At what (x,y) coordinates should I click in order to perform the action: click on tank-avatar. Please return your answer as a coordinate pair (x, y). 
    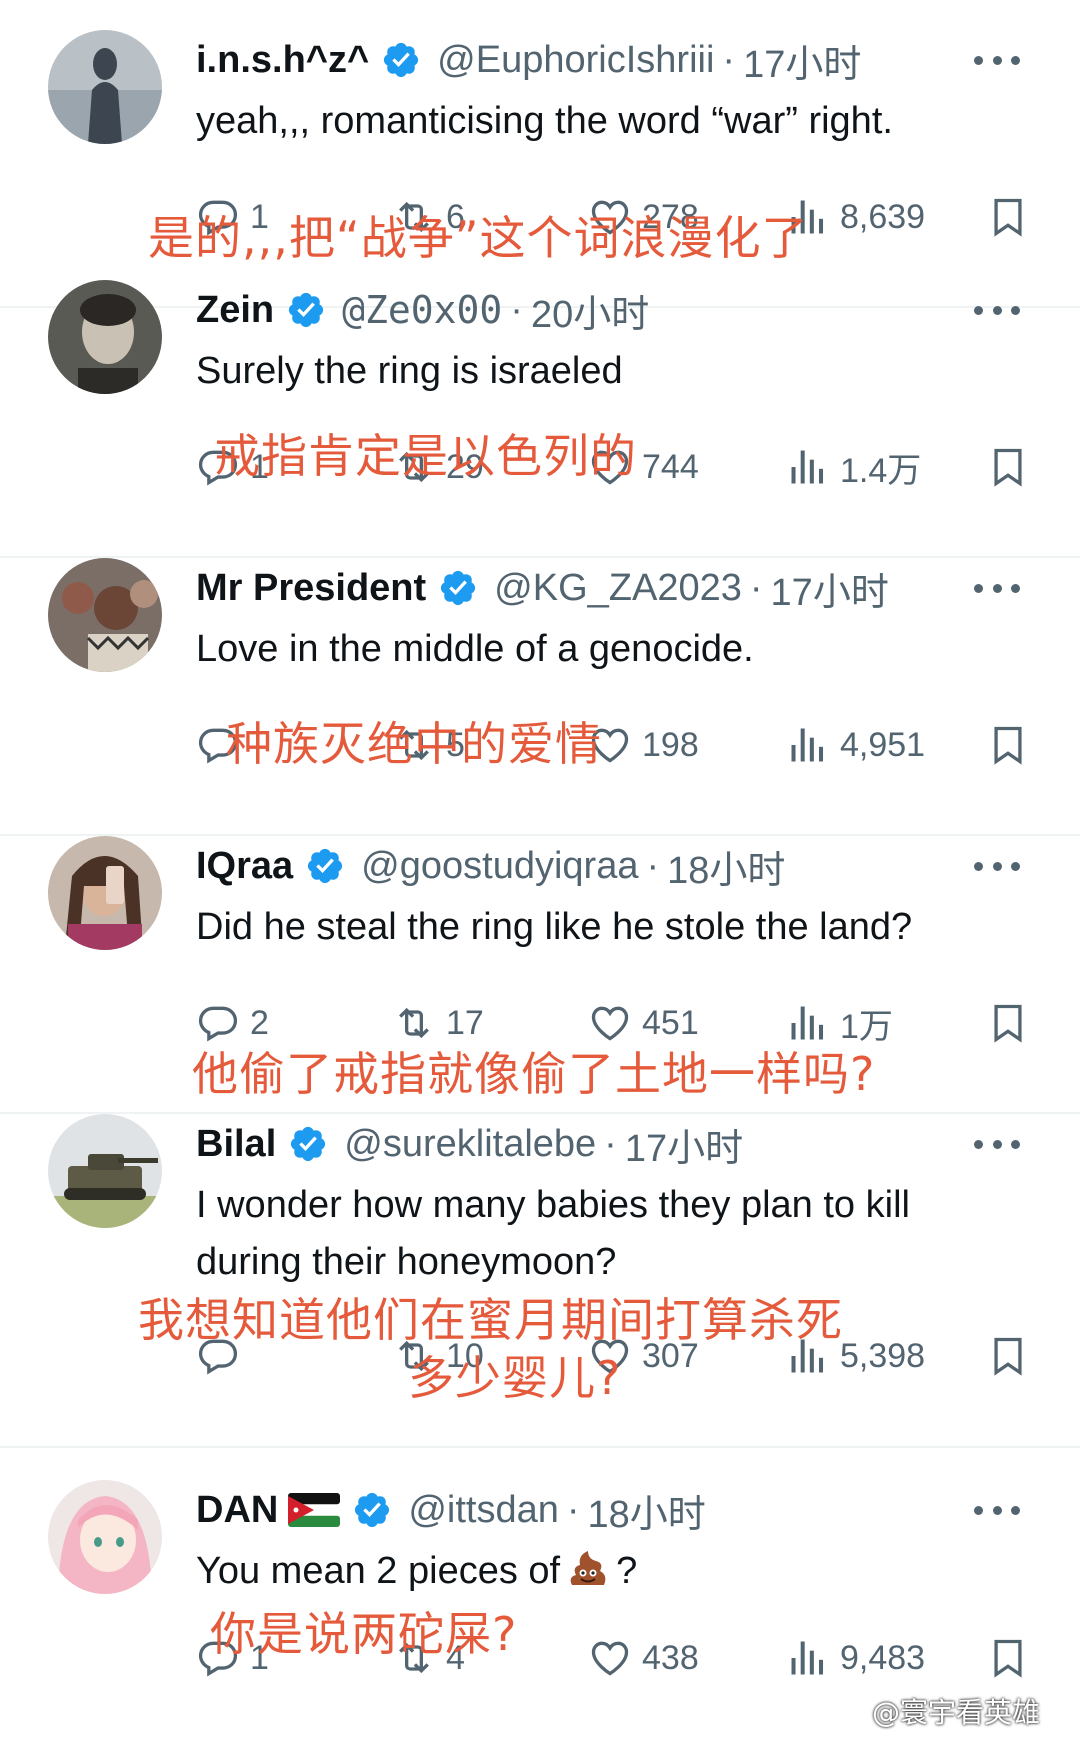
    Looking at the image, I should click on (105, 1171).